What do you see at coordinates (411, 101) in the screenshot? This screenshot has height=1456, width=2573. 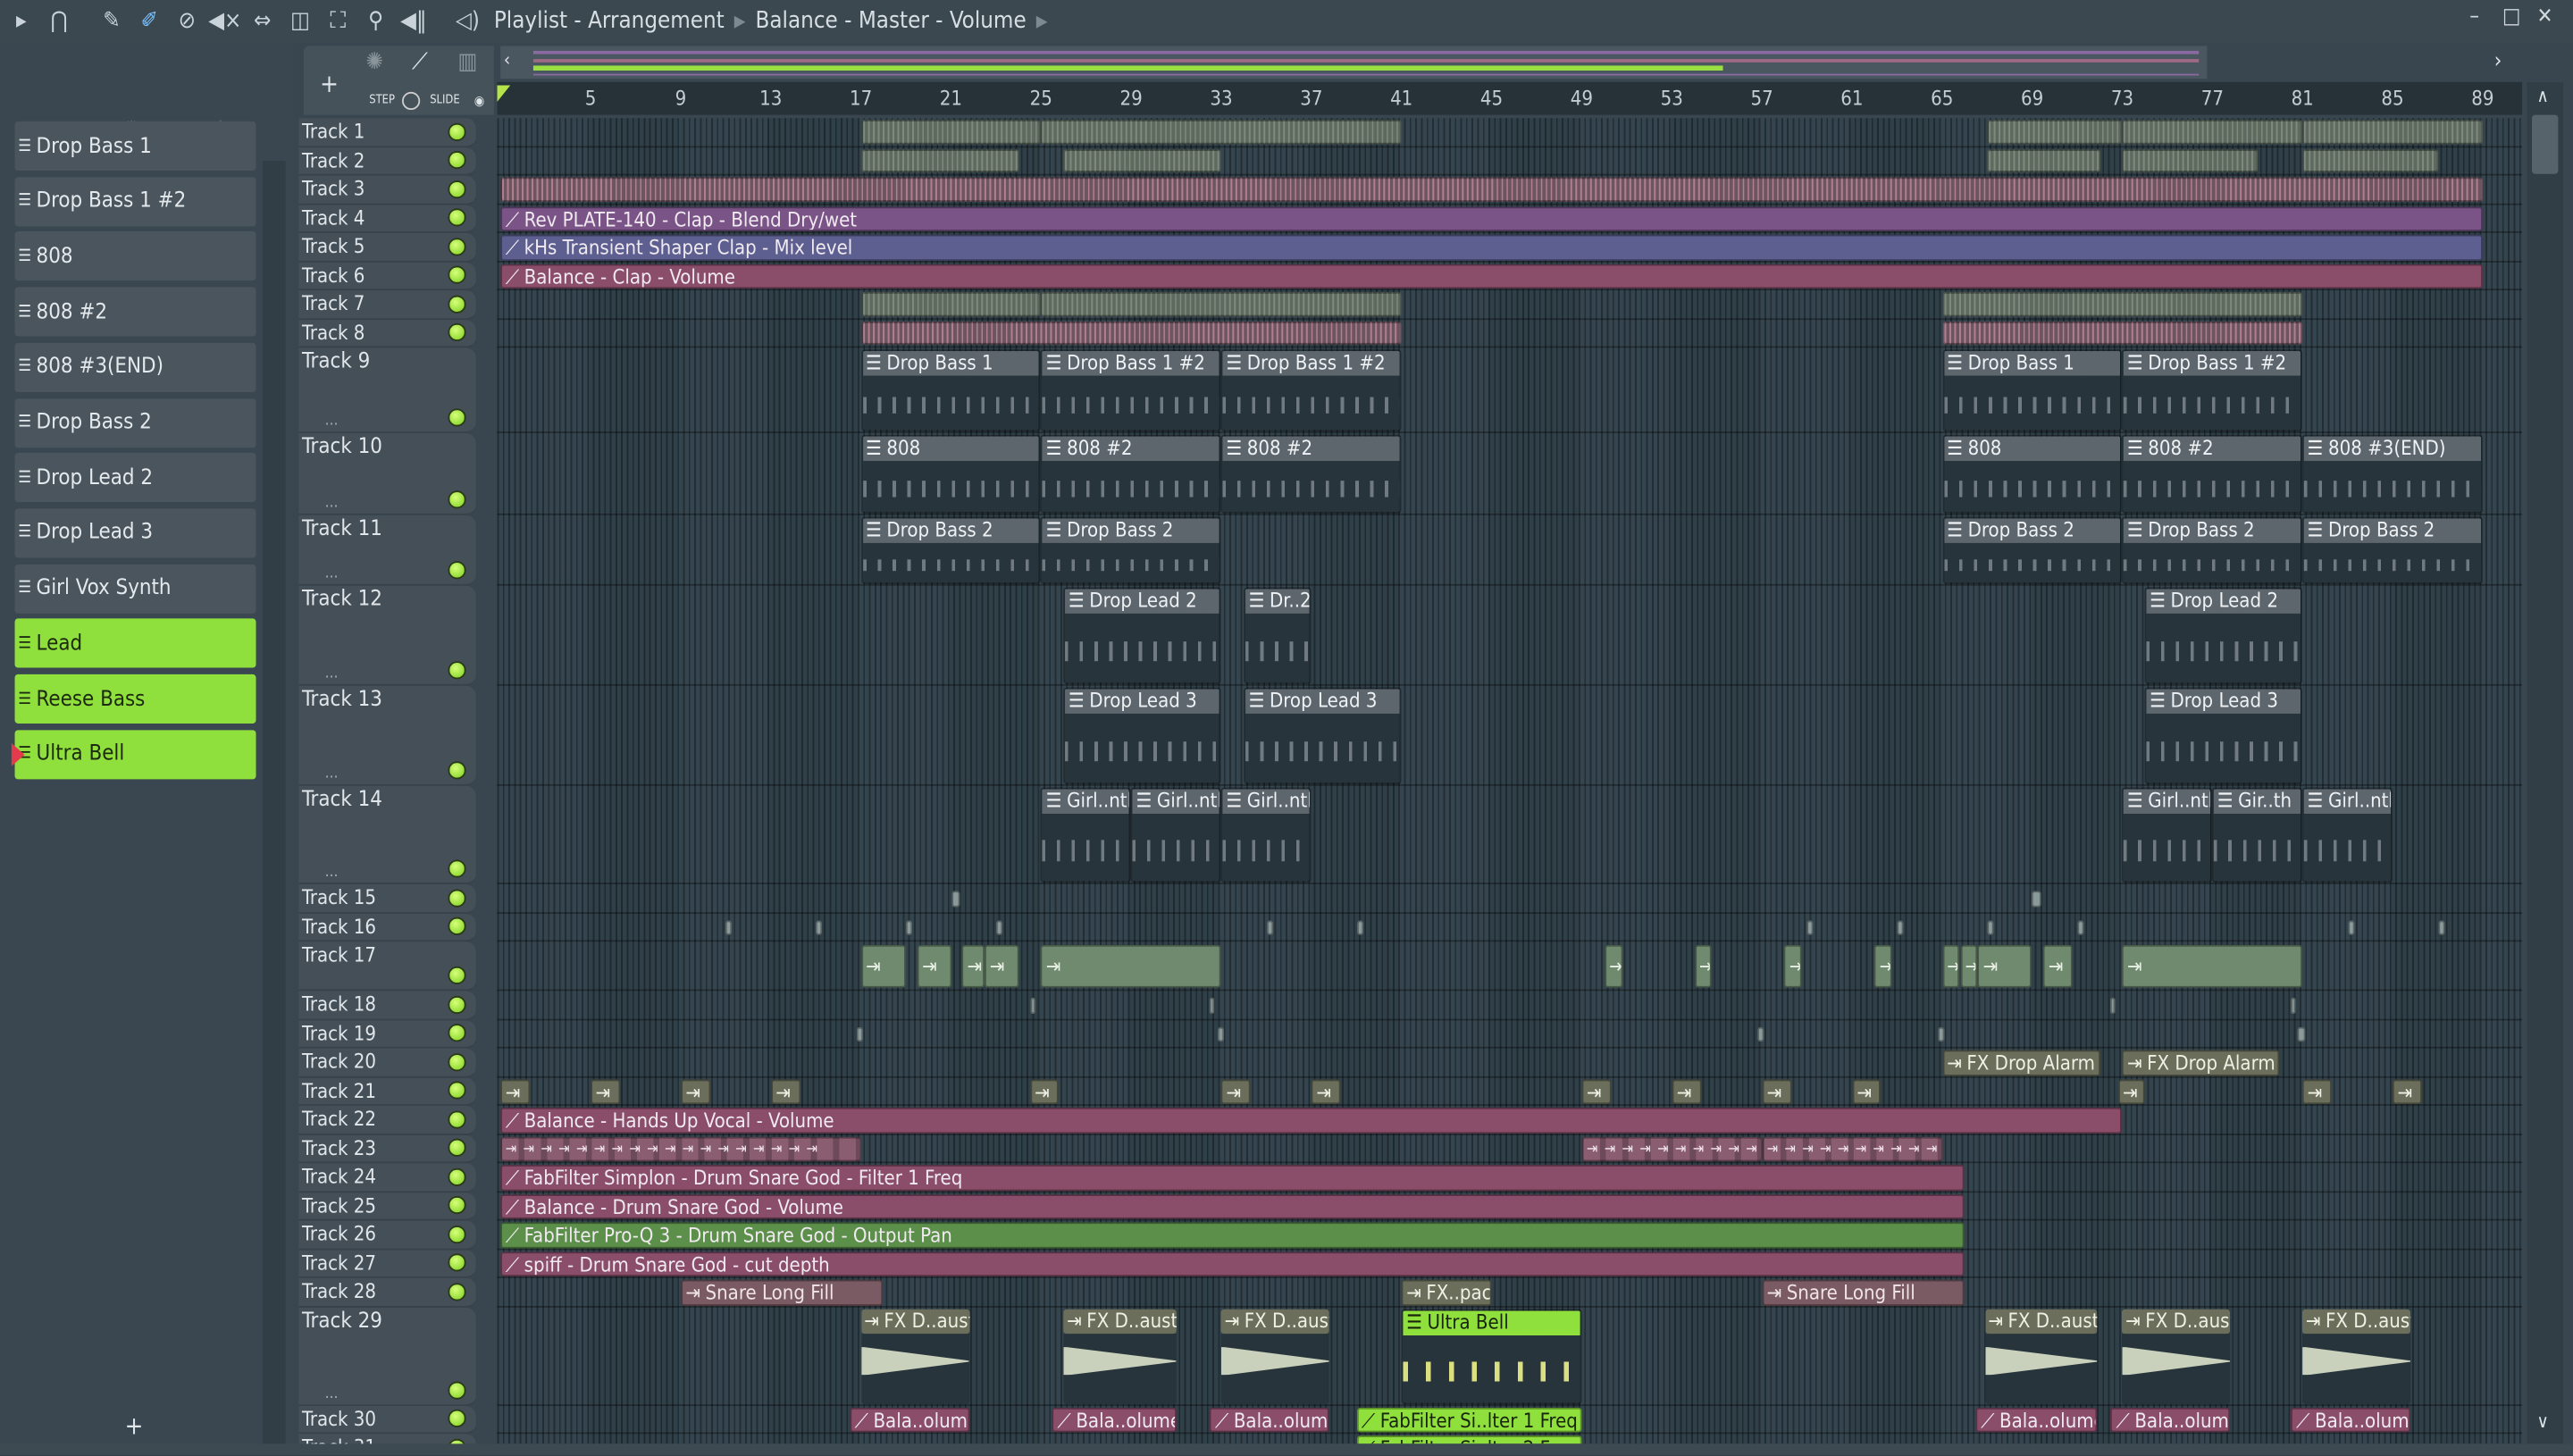 I see `step-slide-toggle` at bounding box center [411, 101].